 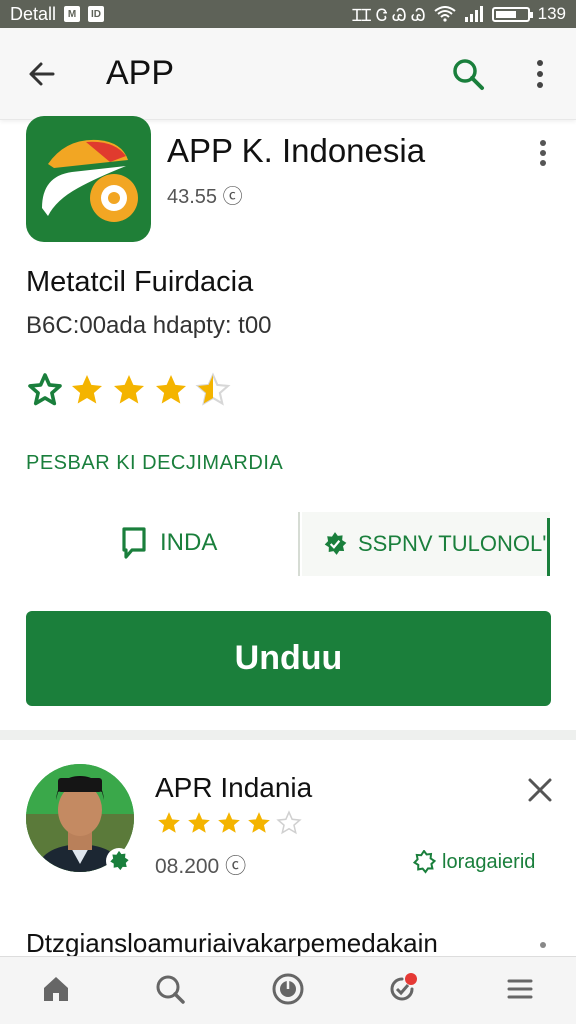 I want to click on carrier-label: Detall, so click(x=33, y=13).